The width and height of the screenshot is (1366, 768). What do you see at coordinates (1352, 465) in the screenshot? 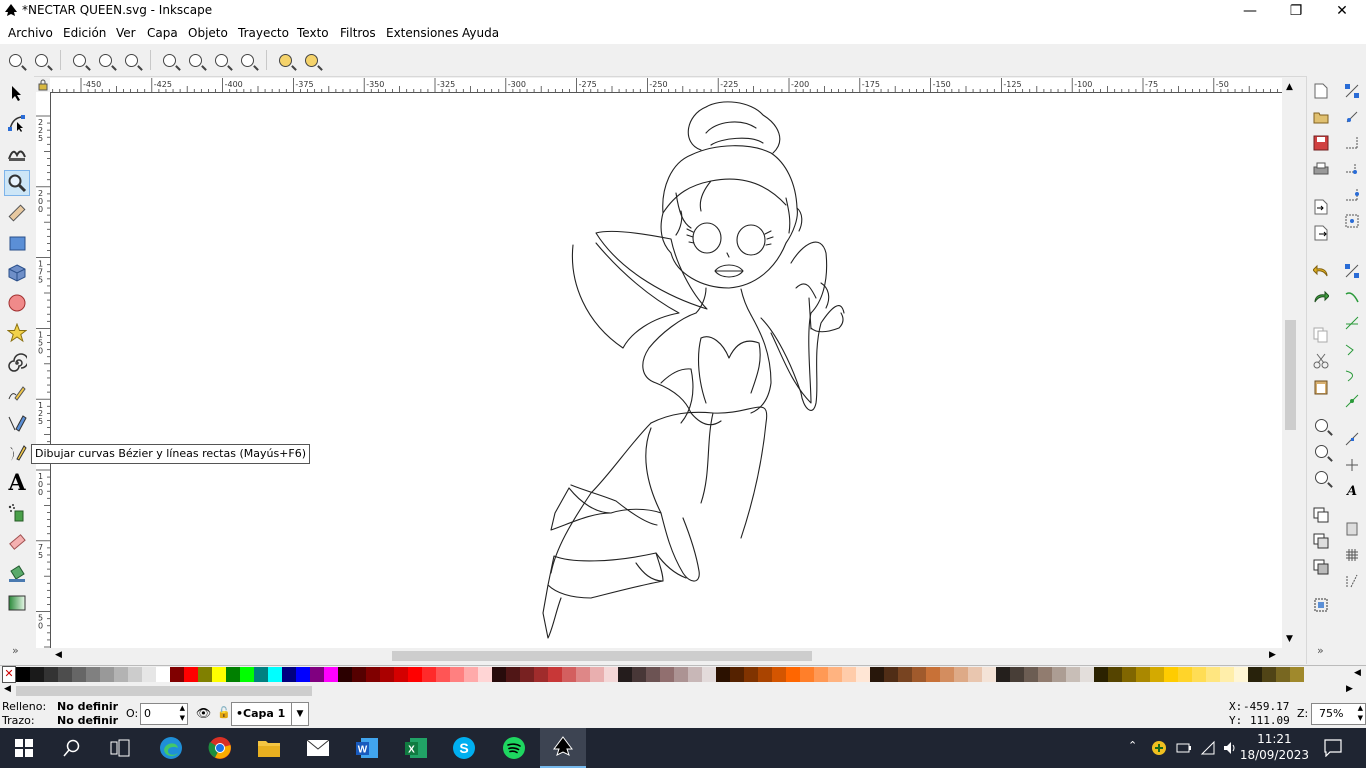
I see `snap-rotation-center-button` at bounding box center [1352, 465].